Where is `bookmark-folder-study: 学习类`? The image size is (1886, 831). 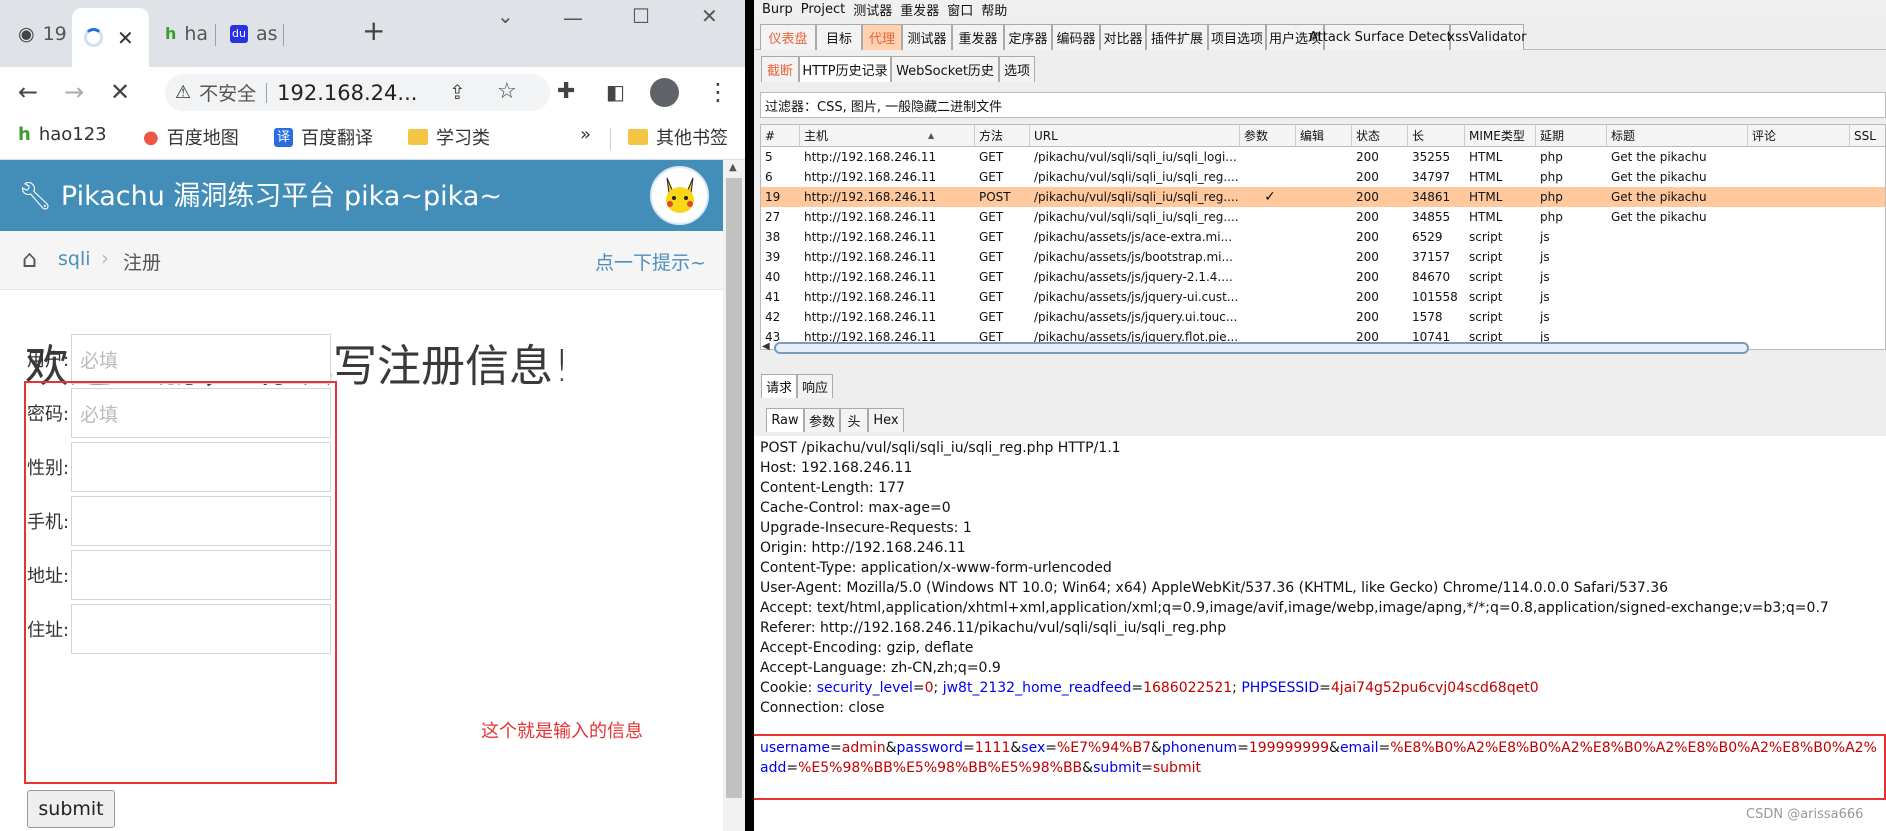 bookmark-folder-study: 学习类 is located at coordinates (449, 137).